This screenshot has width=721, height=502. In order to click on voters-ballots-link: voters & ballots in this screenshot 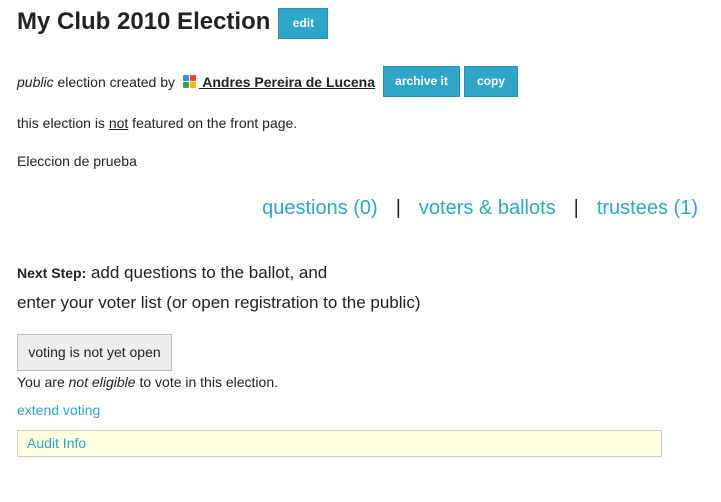, I will do `click(487, 208)`.